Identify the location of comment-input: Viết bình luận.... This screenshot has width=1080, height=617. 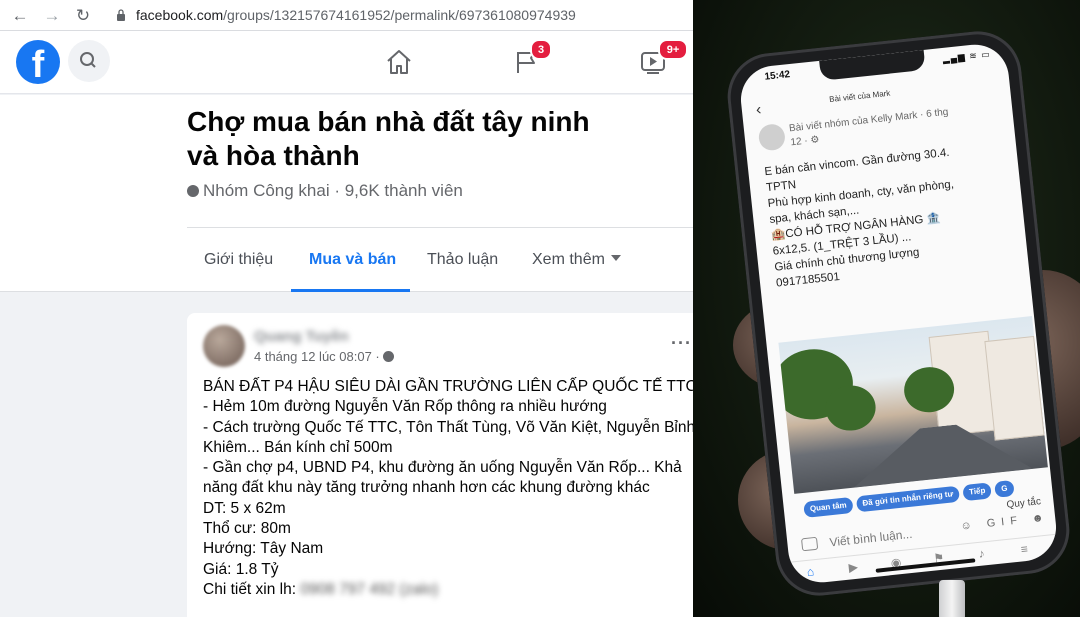
(871, 538).